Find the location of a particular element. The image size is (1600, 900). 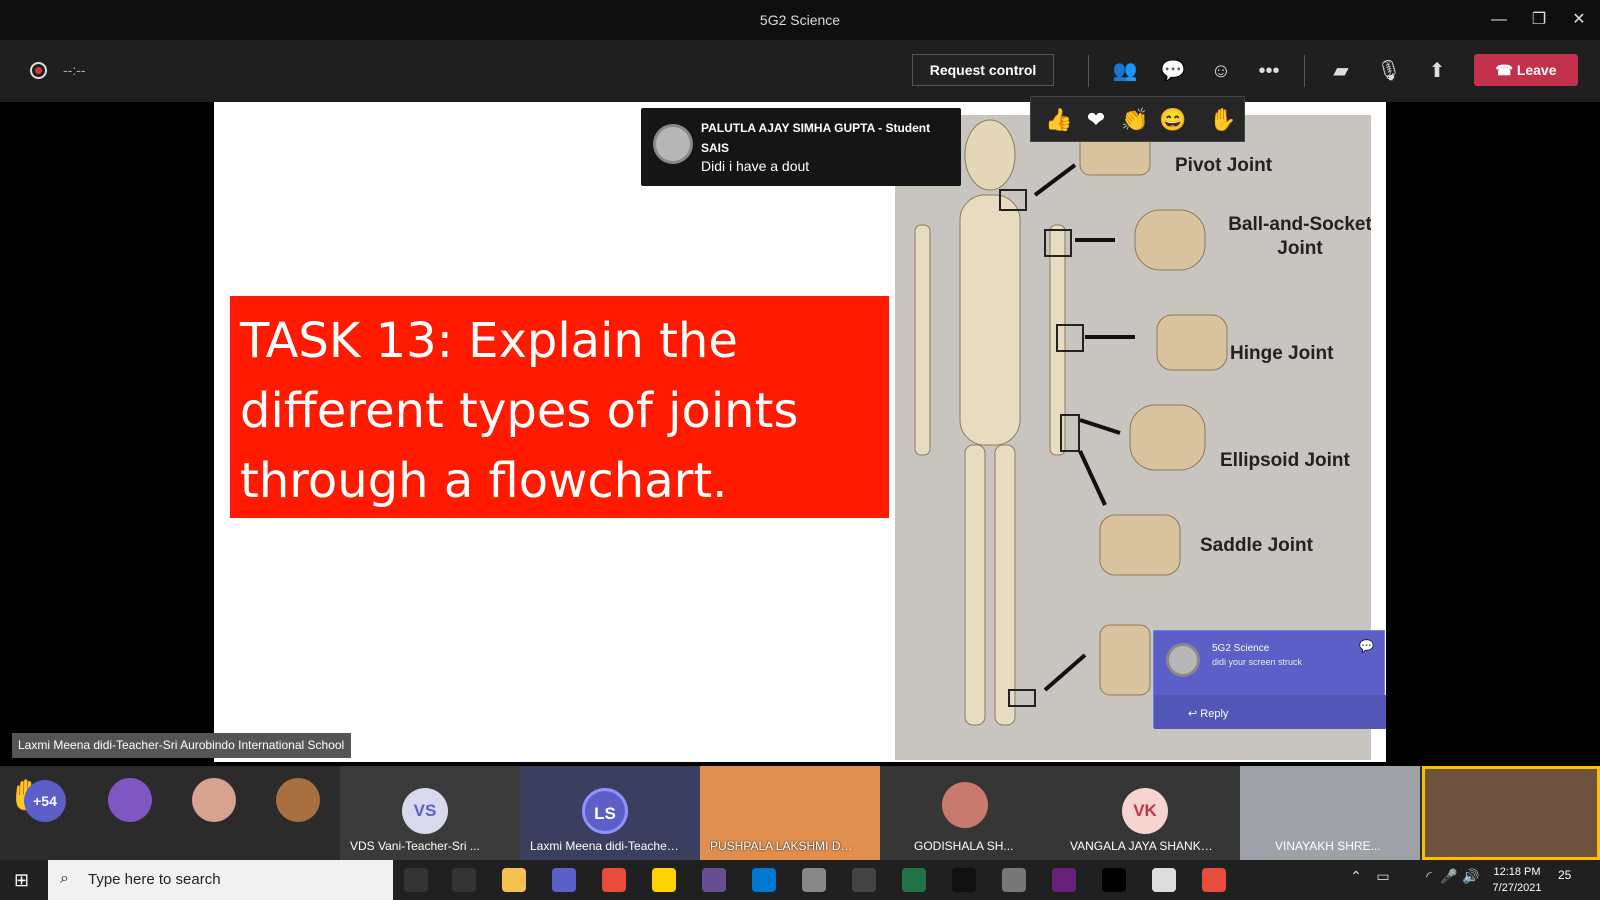

notifications-badge: 25 is located at coordinates (1573, 880).